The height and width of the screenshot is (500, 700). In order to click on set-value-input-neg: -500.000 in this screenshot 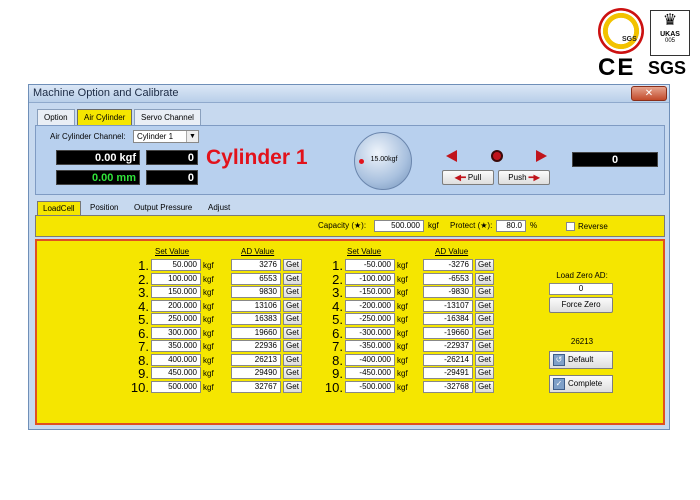, I will do `click(370, 386)`.